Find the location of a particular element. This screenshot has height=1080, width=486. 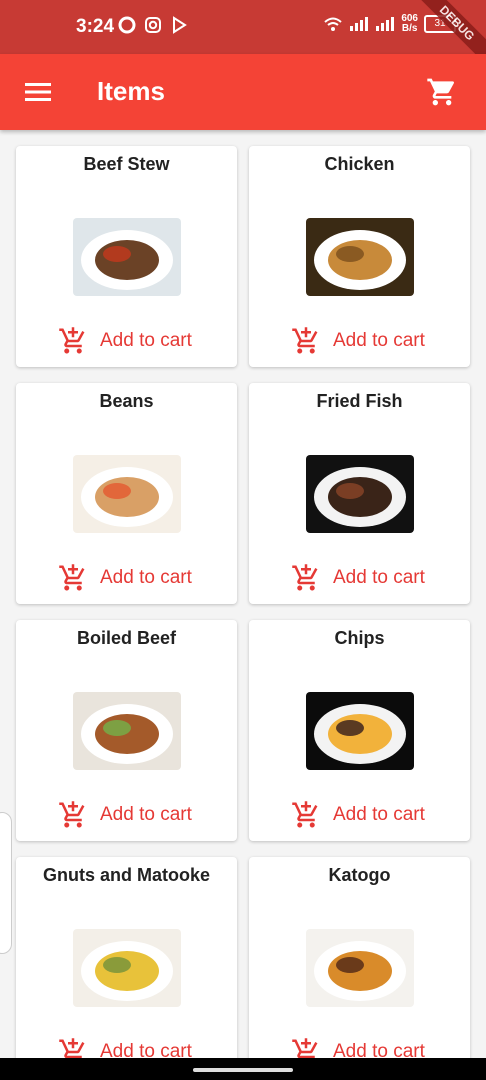

status-bar: 3:24 606 B/s 31 is located at coordinates (243, 27).